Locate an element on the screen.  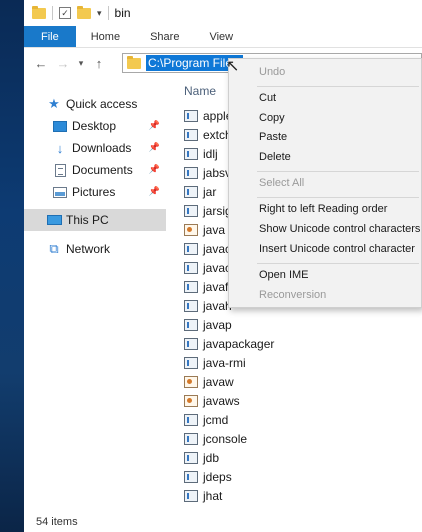
file-row: jdeps is located at coordinates (303, 476).